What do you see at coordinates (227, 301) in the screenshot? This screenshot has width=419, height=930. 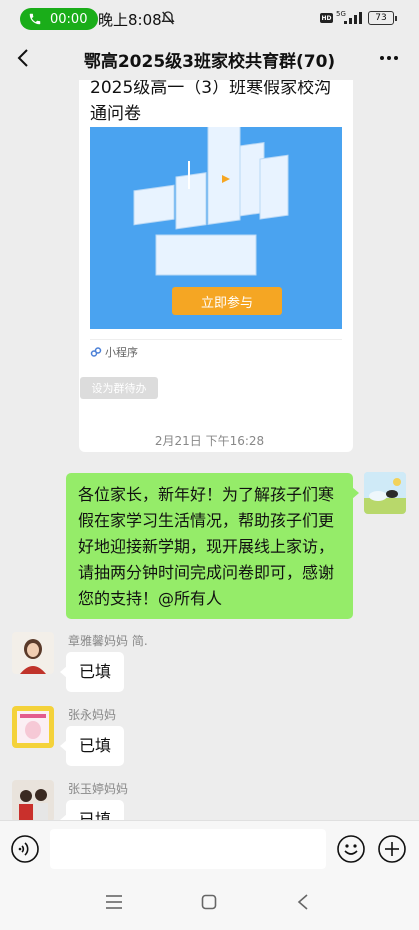 I see `join-survey-button: 立即参与` at bounding box center [227, 301].